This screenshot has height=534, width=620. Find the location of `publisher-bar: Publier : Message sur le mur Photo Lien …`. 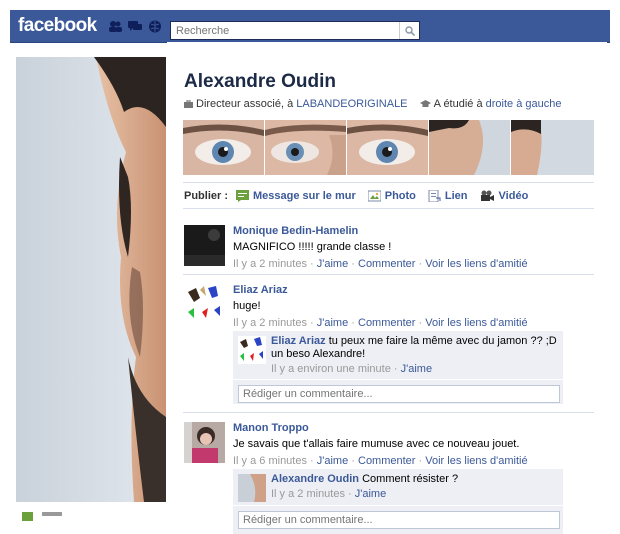

publisher-bar: Publier : Message sur le mur Photo Lien … is located at coordinates (362, 196).